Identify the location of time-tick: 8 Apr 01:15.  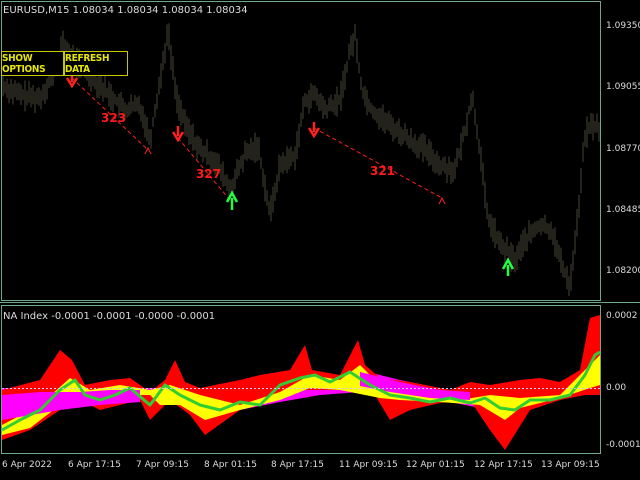
(230, 465).